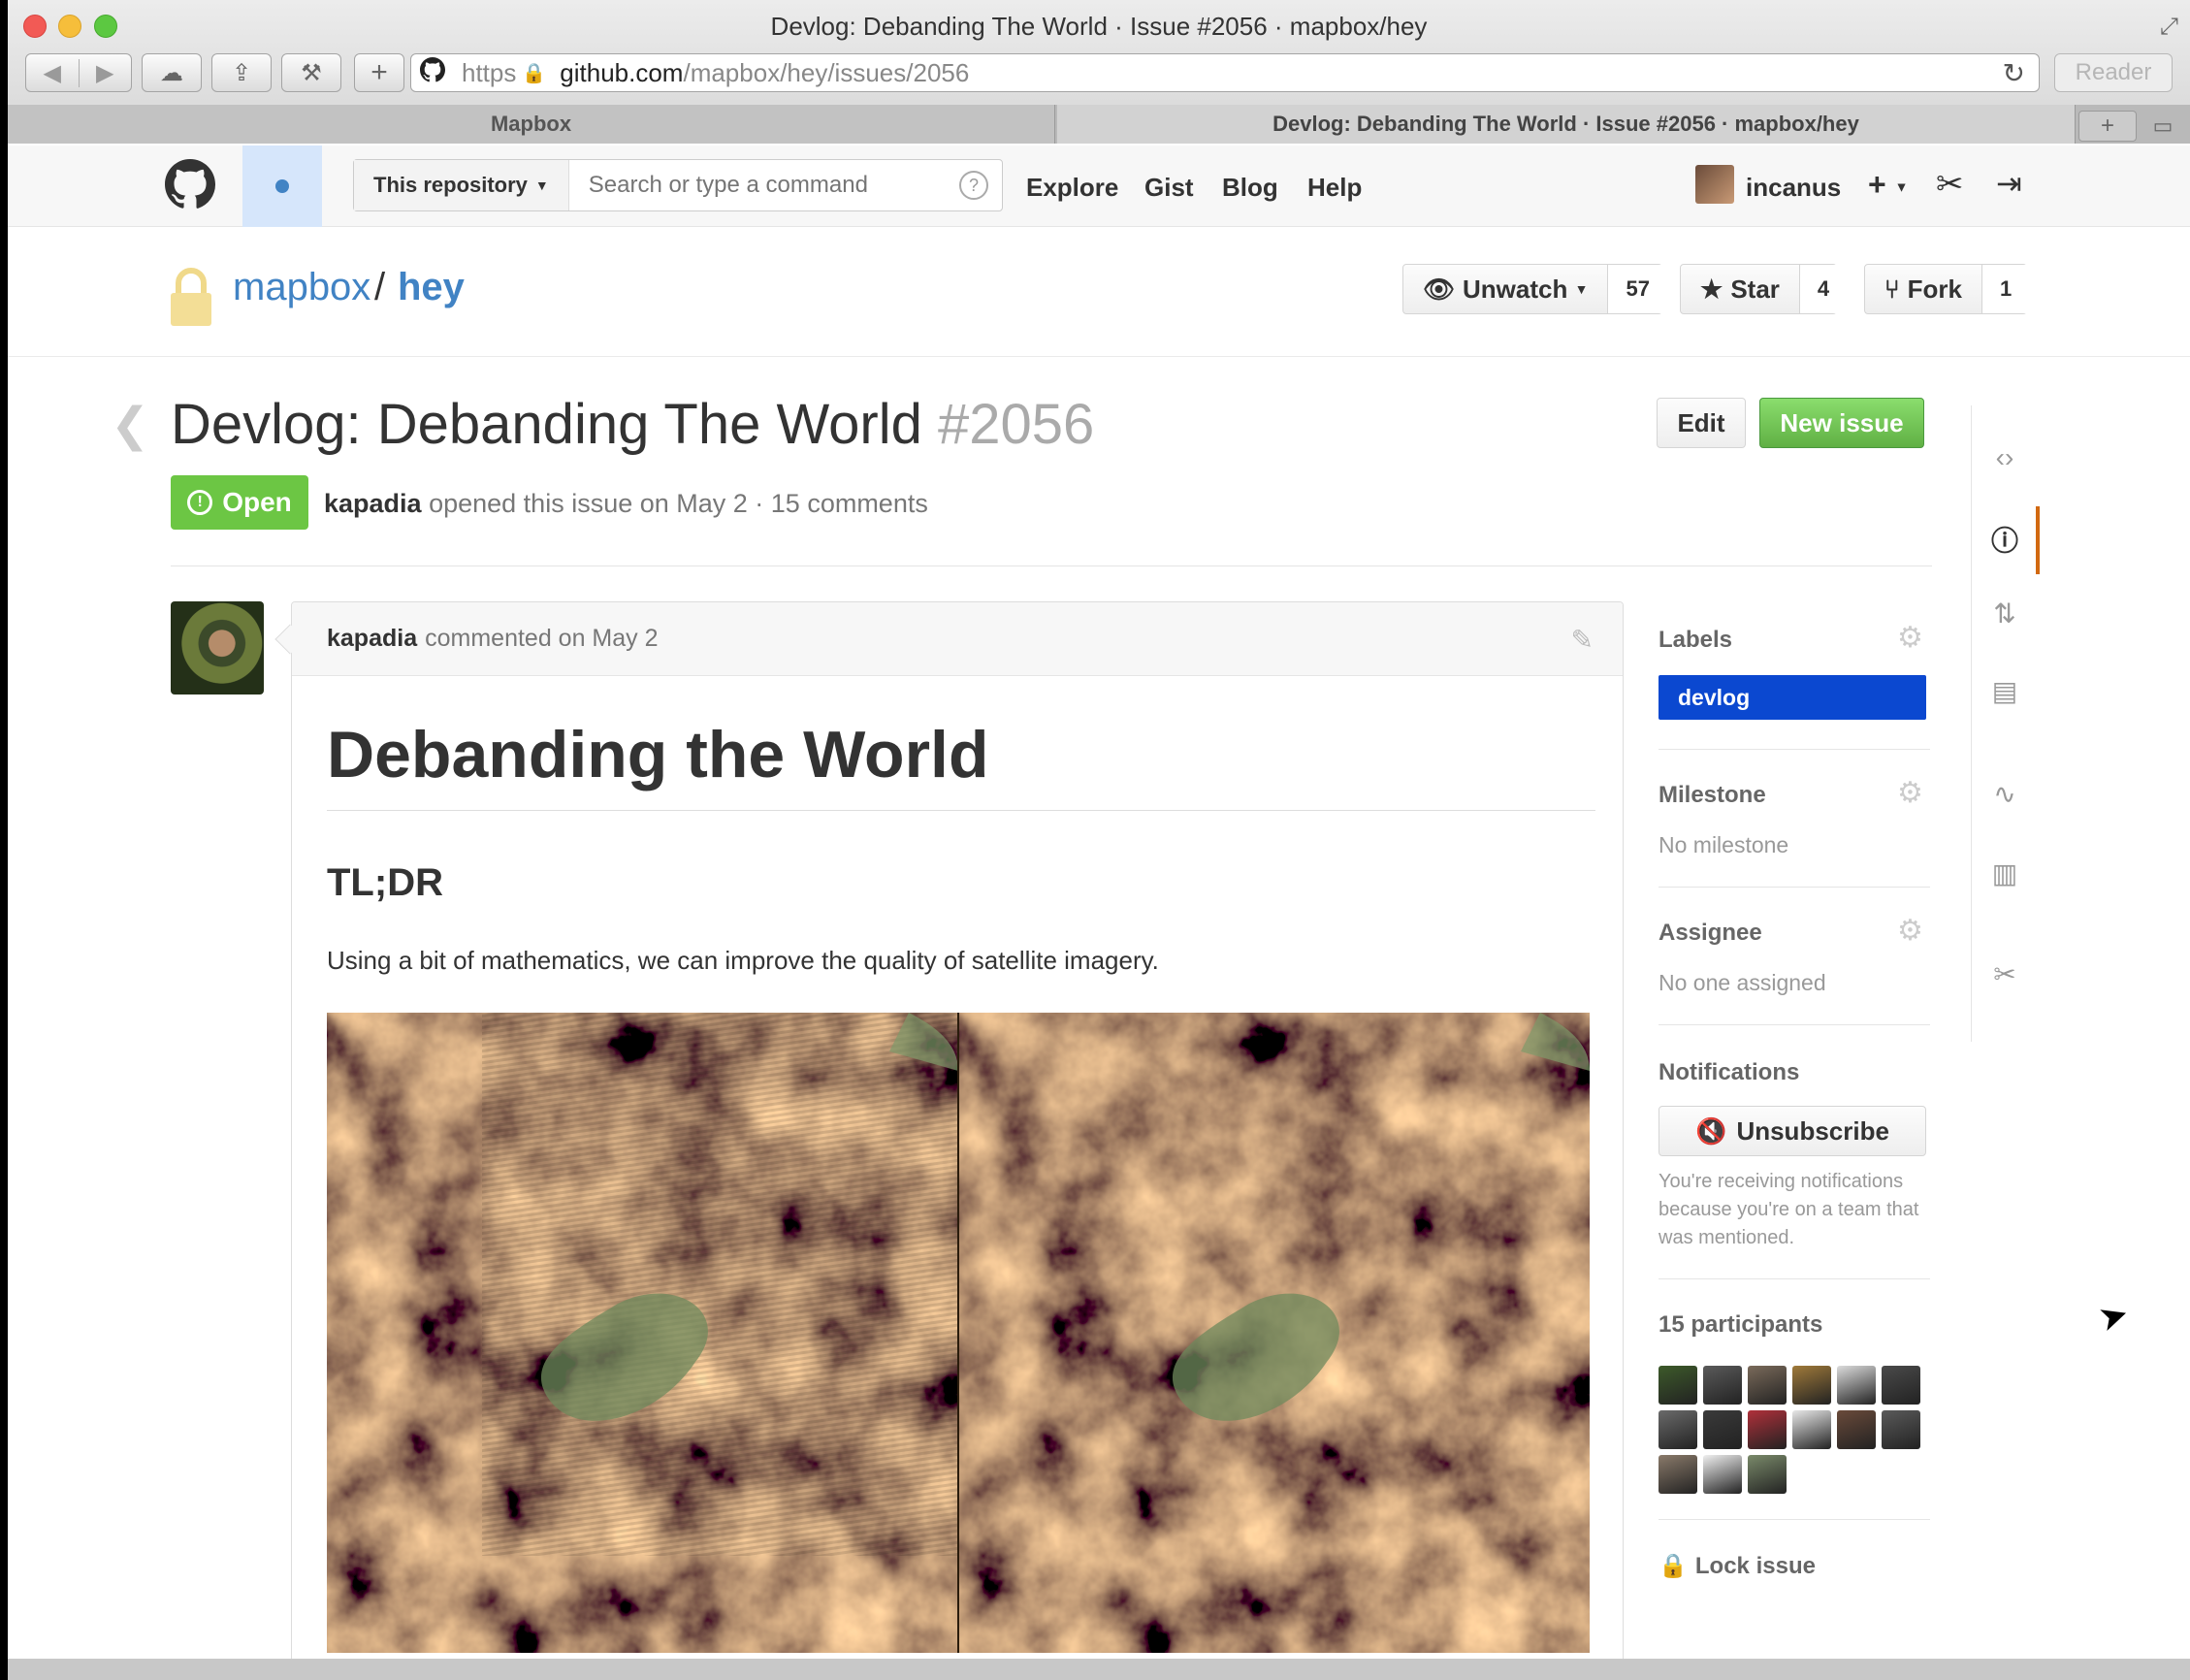 The width and height of the screenshot is (2190, 1680). I want to click on label-devlog: devlog, so click(1792, 697).